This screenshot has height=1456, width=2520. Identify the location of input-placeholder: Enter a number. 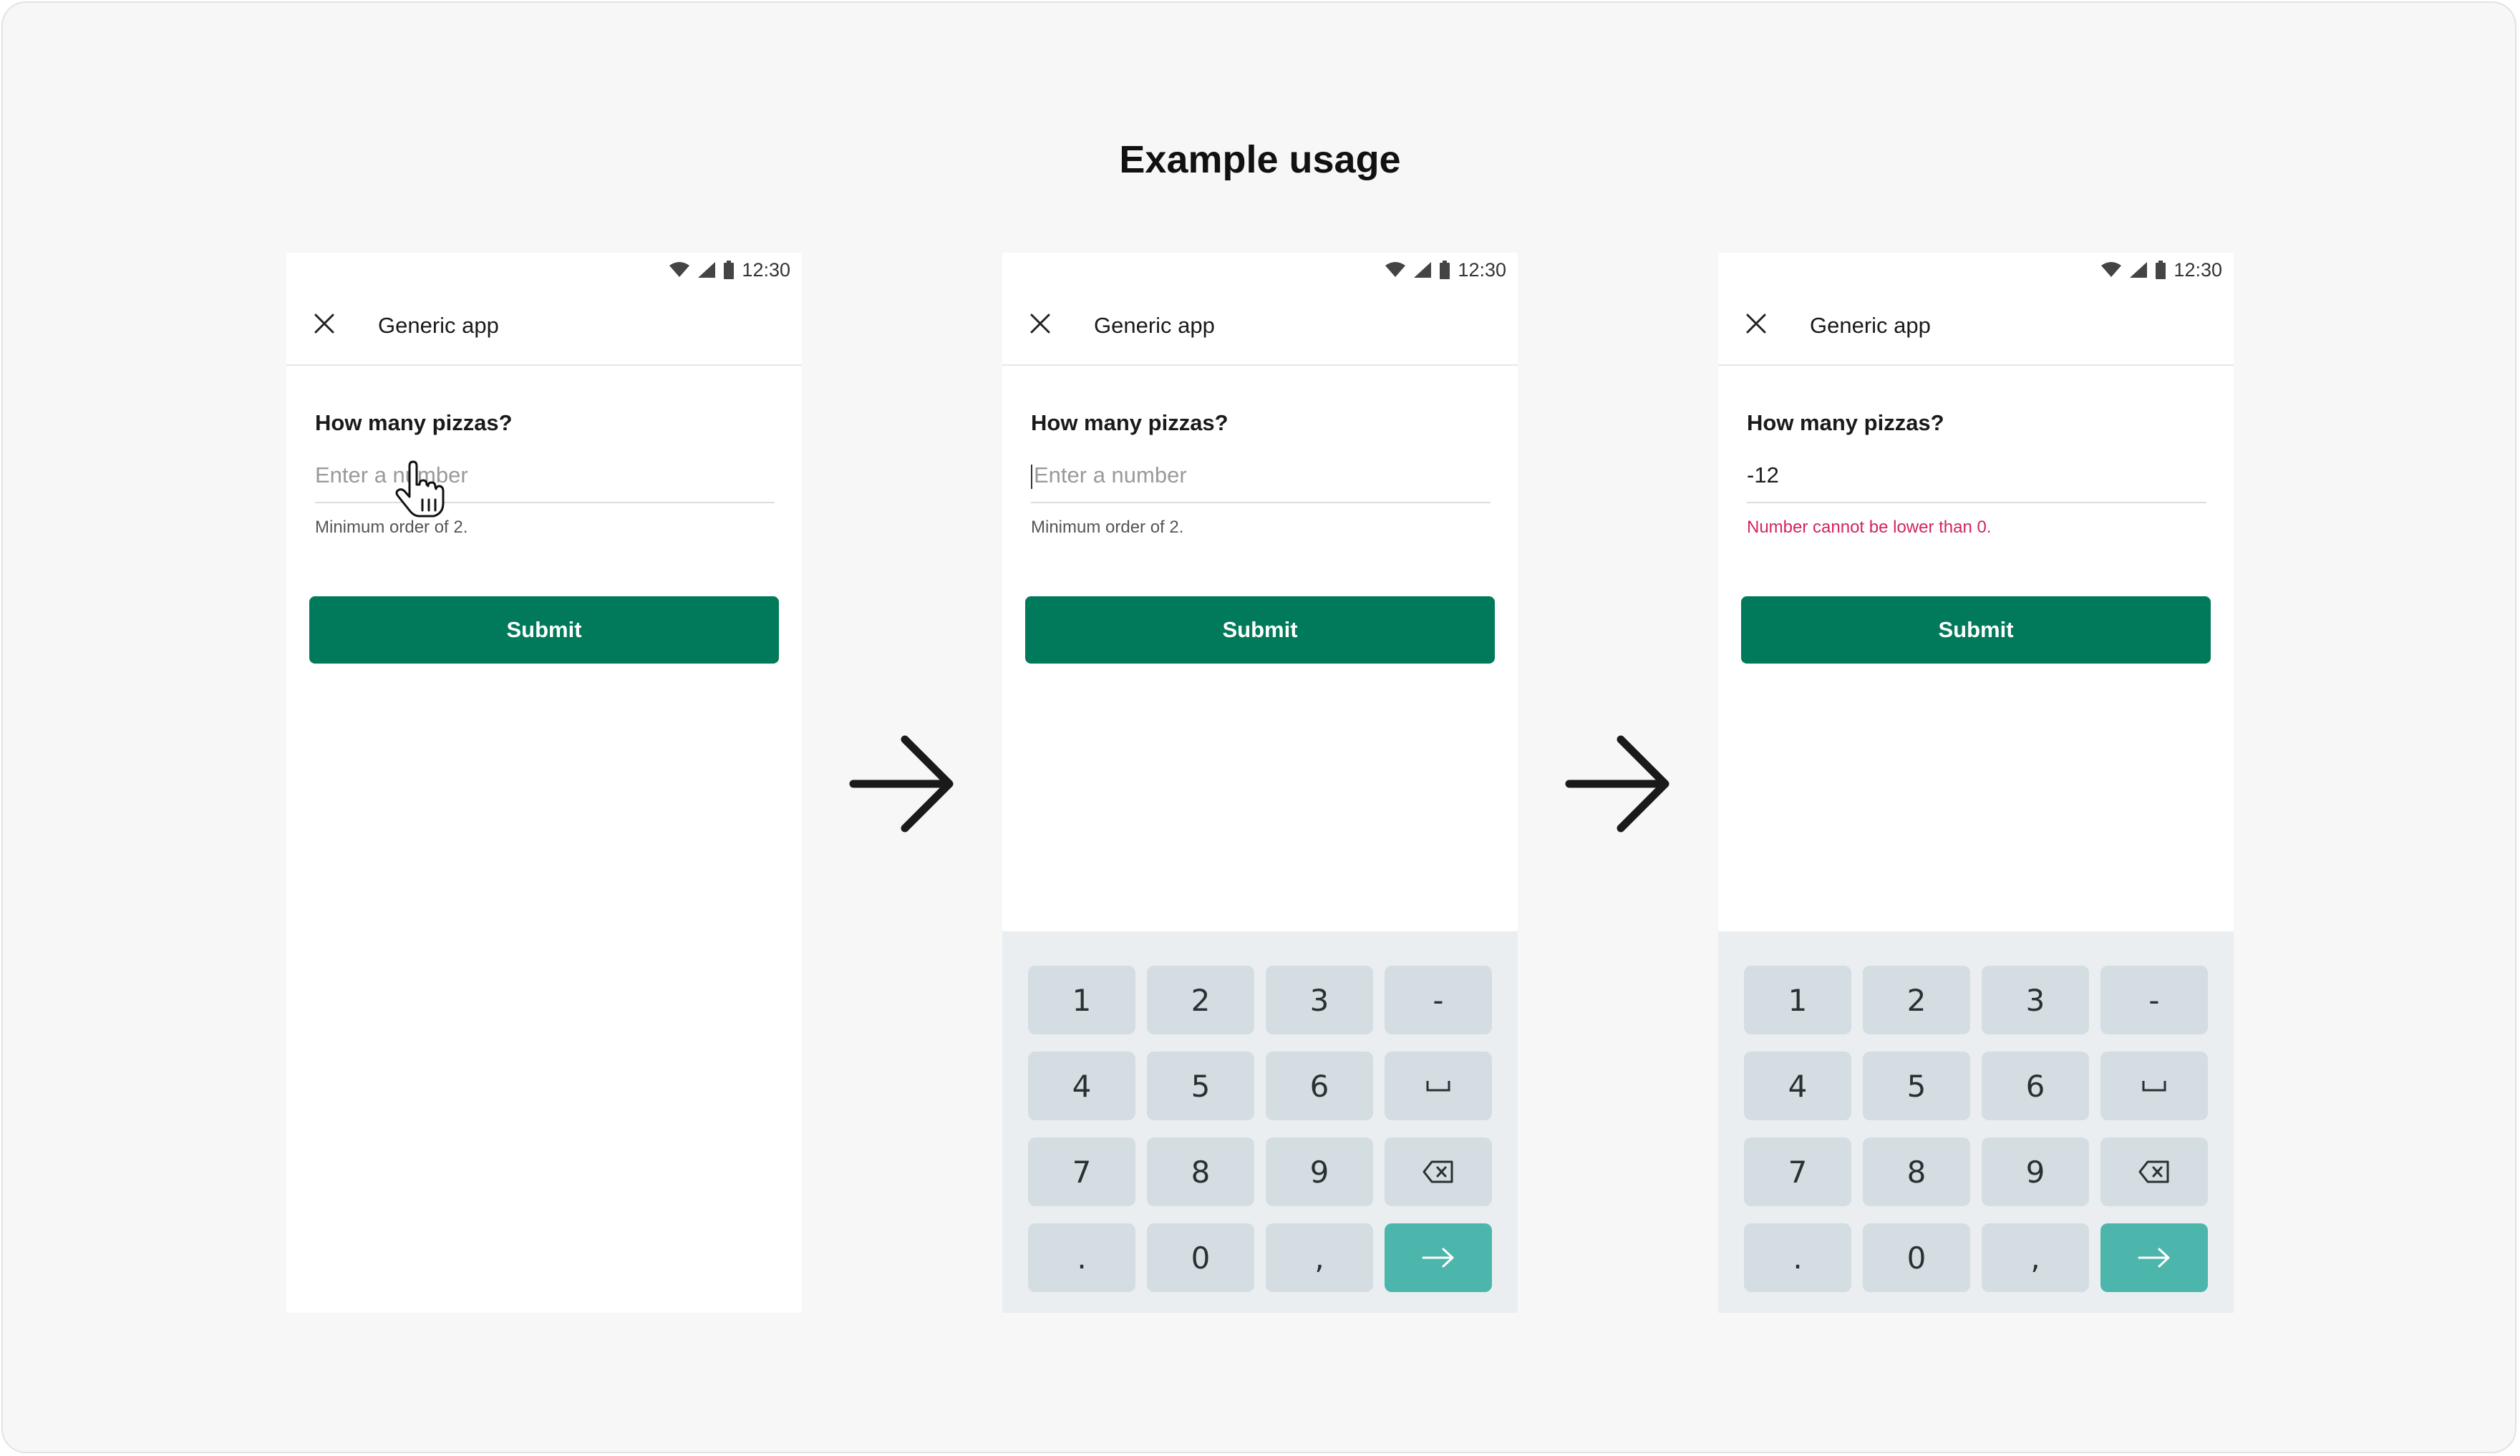
(1110, 475).